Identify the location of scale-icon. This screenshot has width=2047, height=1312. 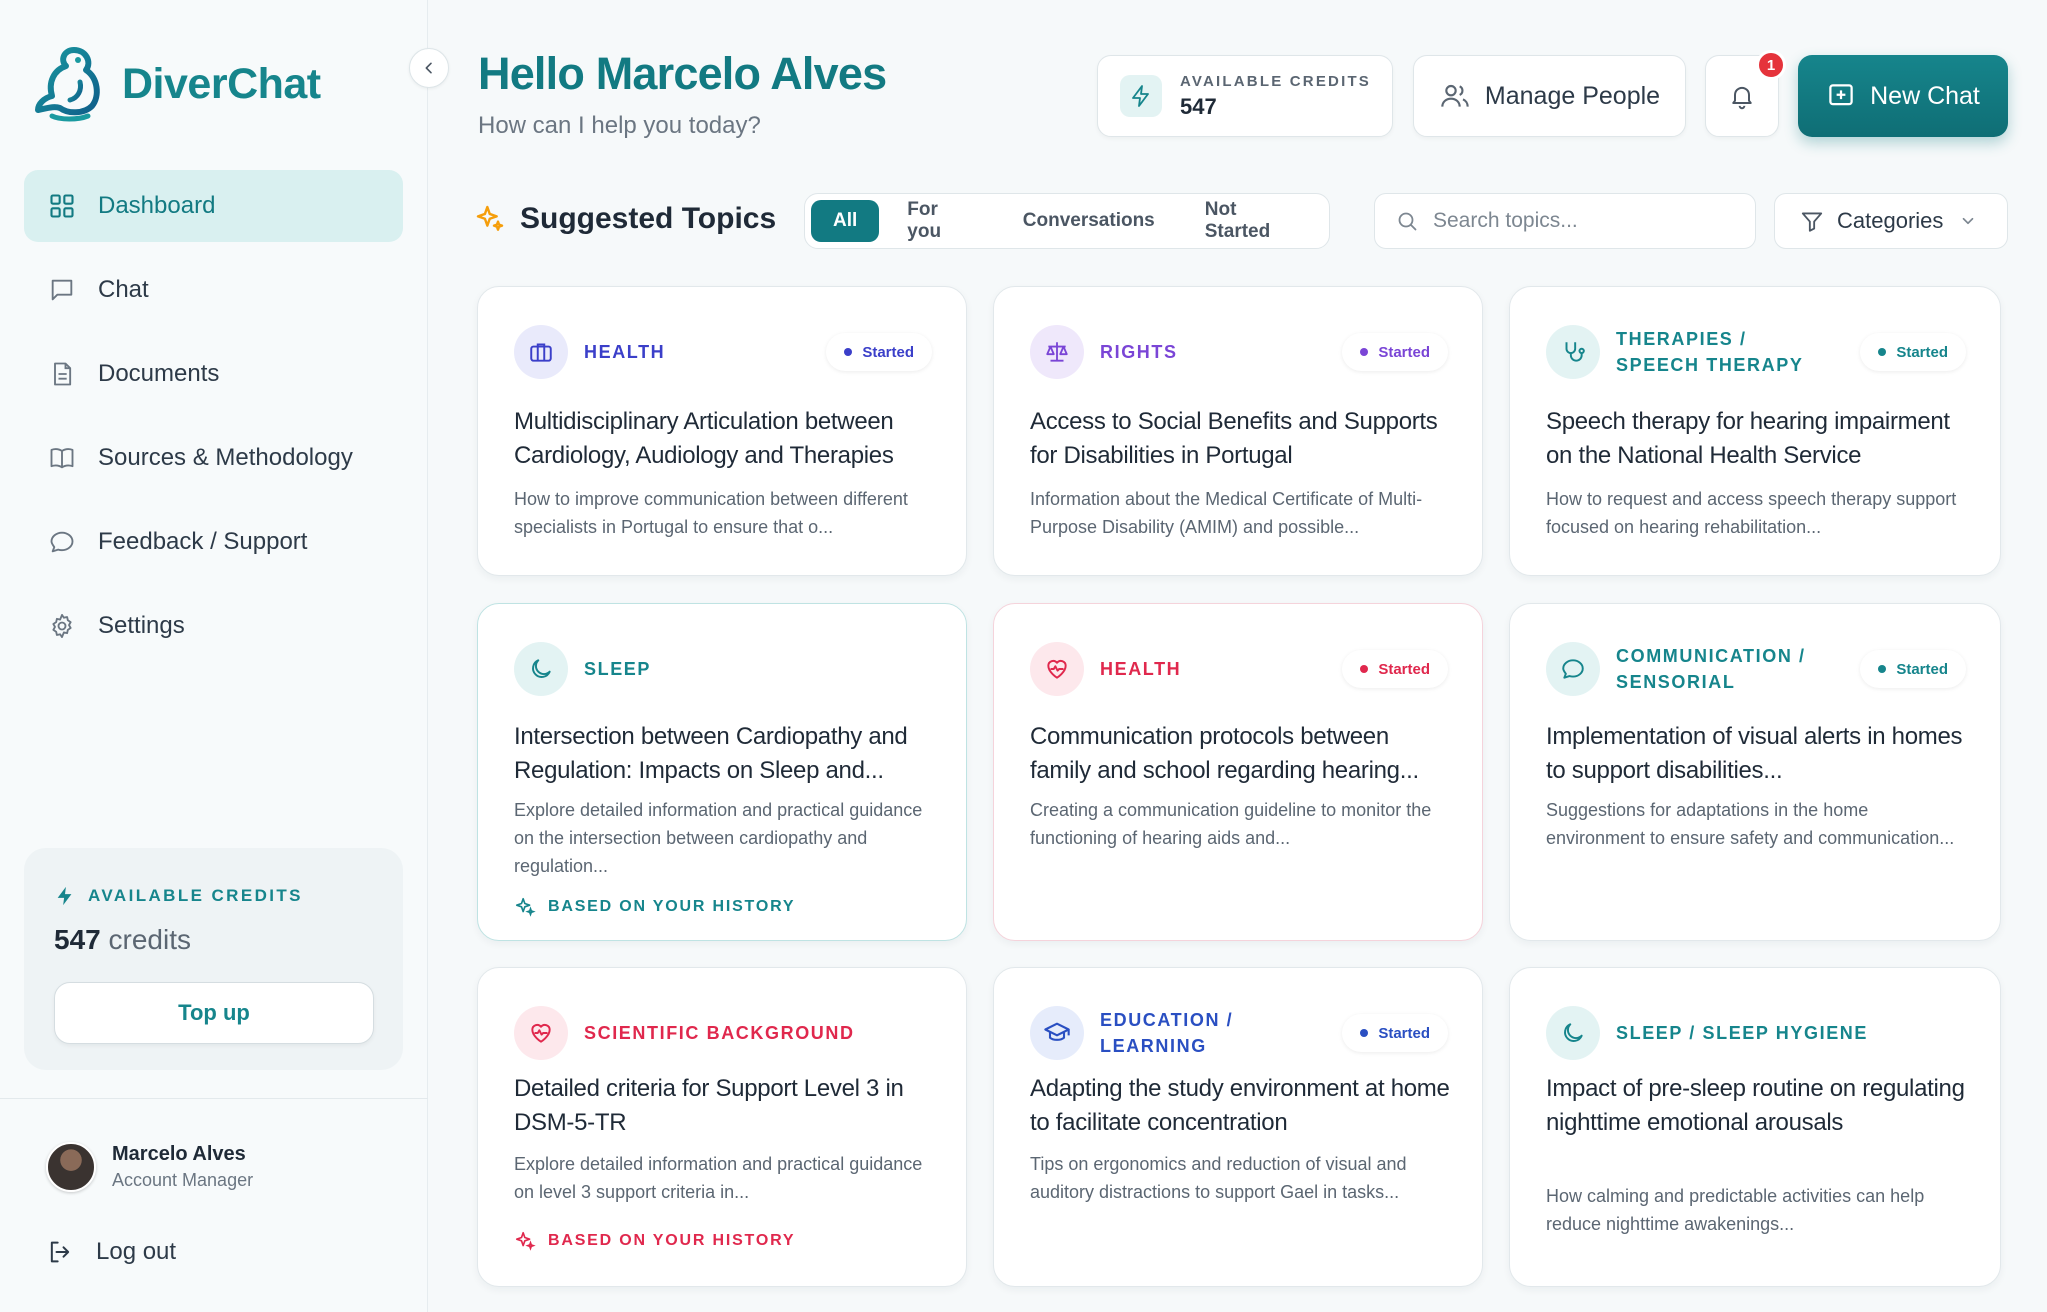
(1057, 352).